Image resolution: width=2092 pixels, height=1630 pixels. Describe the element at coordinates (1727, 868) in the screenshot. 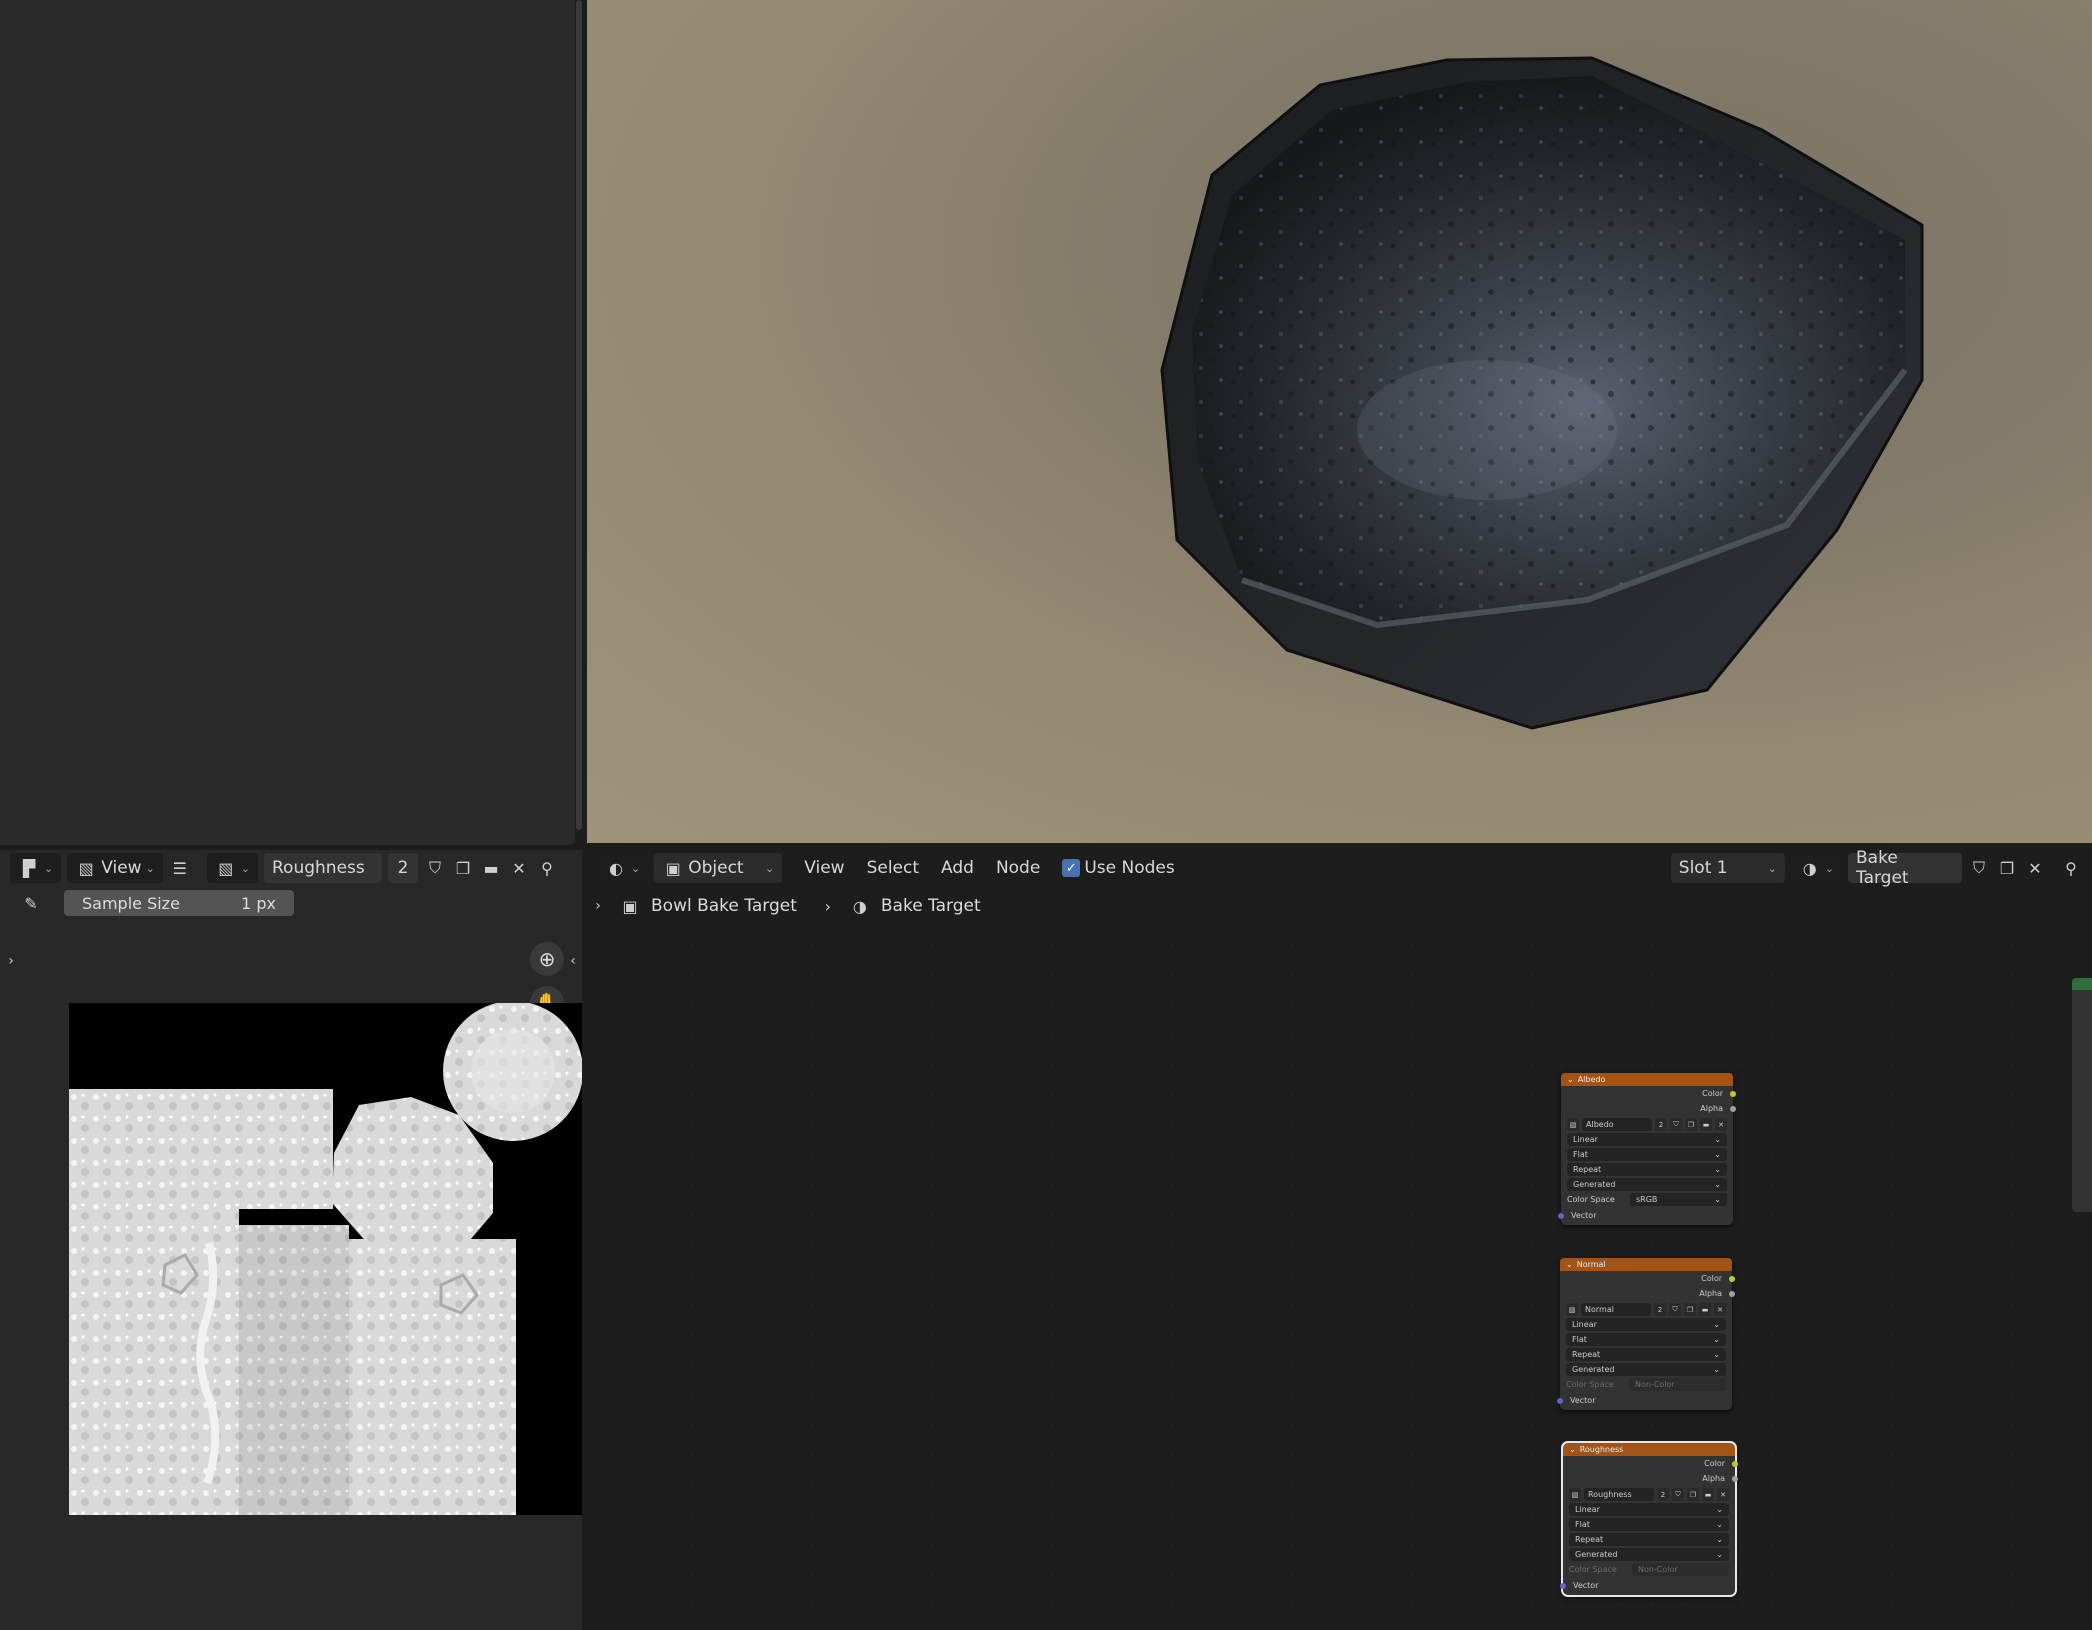

I see `slot-dropdown: Slot 1 ⌄` at that location.